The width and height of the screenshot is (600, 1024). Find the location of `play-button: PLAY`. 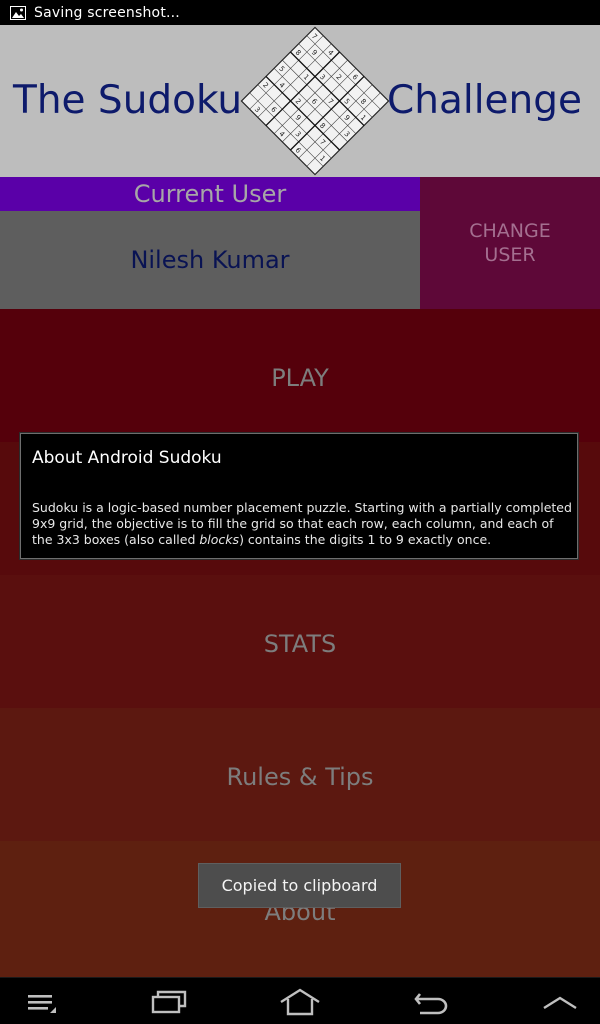

play-button: PLAY is located at coordinates (300, 375).